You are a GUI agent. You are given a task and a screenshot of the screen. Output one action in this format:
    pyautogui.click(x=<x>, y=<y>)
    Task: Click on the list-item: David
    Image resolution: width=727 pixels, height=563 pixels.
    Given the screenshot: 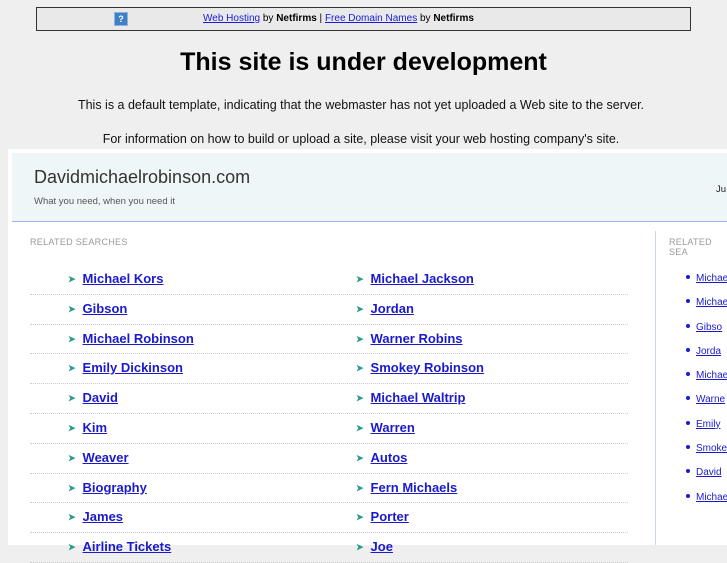 What is the action you would take?
    pyautogui.click(x=706, y=479)
    